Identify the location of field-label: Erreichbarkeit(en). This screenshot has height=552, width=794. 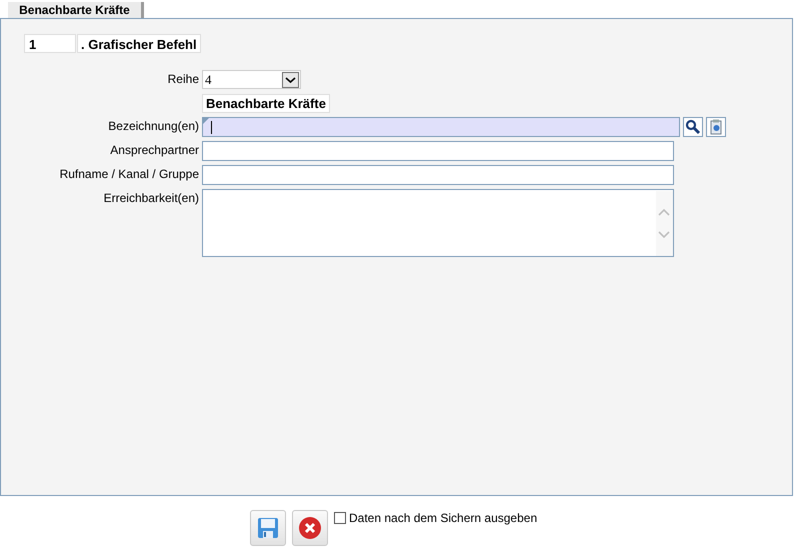
(151, 198).